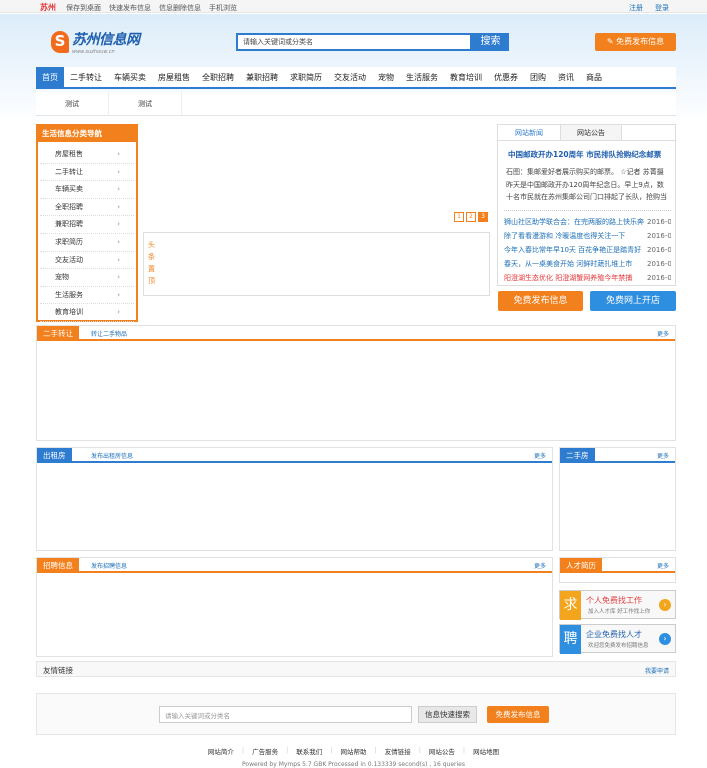  What do you see at coordinates (587, 250) in the screenshot?
I see `news-item: 今年入春比常年早10天 百花争艳正是踏青好 2016-0` at bounding box center [587, 250].